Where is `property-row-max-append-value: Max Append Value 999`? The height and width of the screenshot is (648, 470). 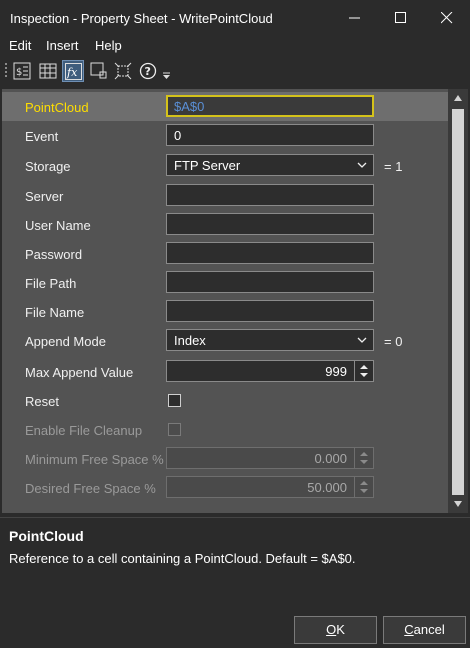
property-row-max-append-value: Max Append Value 999 is located at coordinates (225, 371).